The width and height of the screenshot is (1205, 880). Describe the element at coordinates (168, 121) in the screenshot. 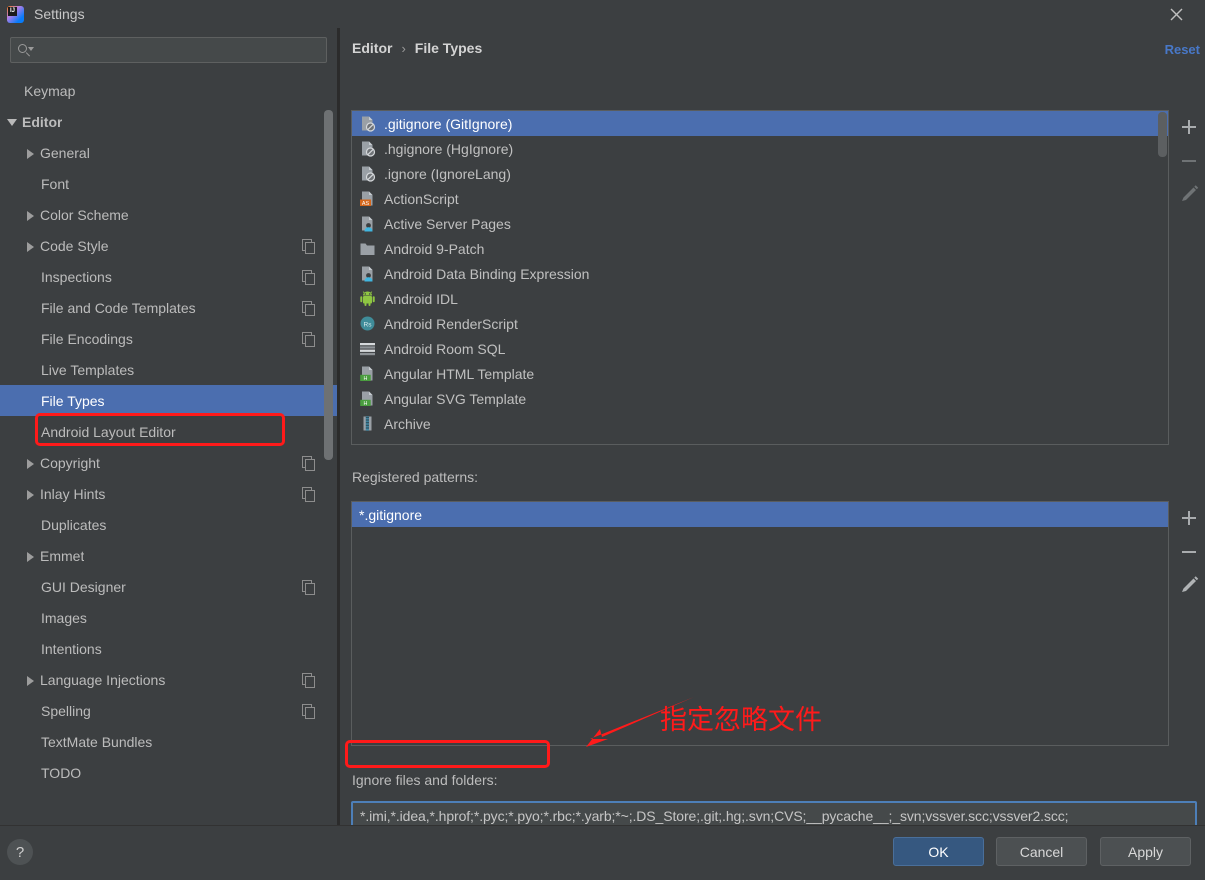

I see `sidebar-item-editor: Editor` at that location.